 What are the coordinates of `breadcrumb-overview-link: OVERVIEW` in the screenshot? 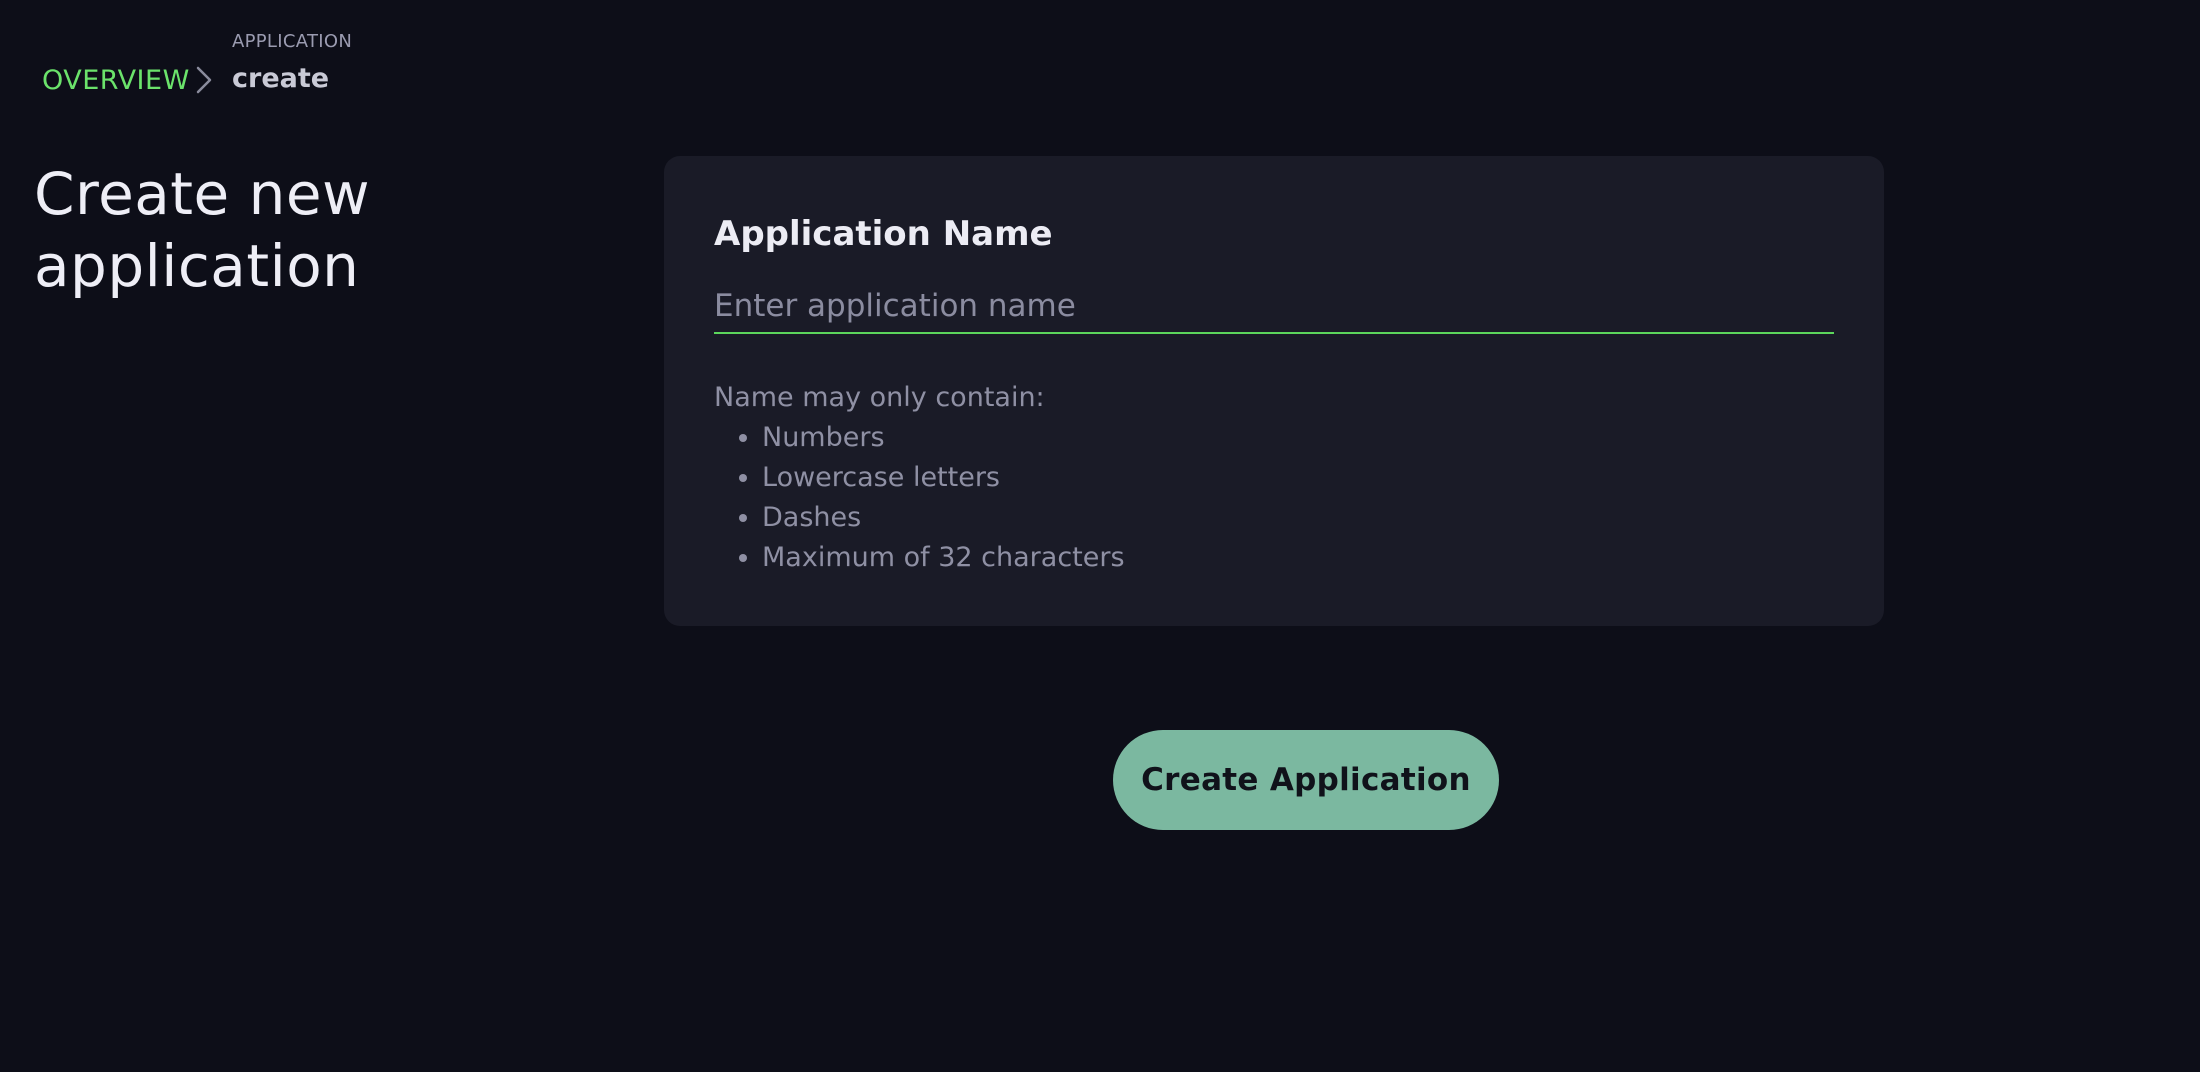 It's located at (116, 81).